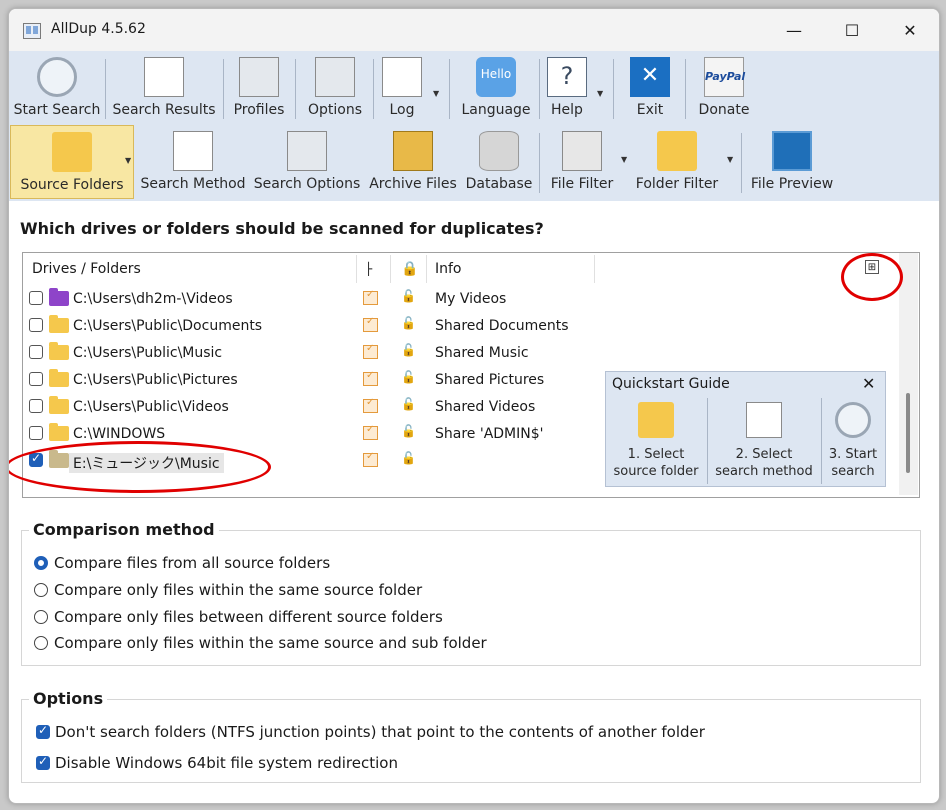 The width and height of the screenshot is (946, 810). I want to click on help-button: ? Help, so click(567, 88).